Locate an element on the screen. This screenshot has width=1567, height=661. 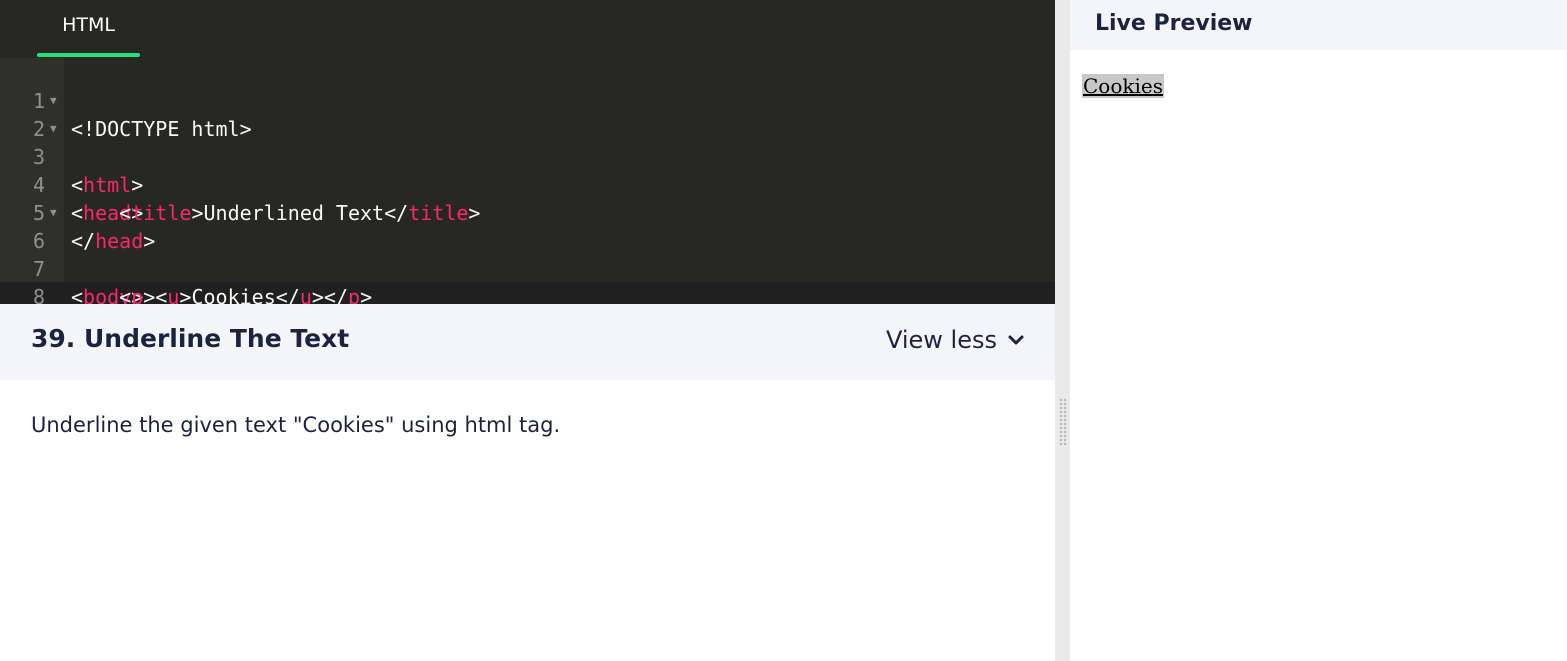
code-line-4: 4 <title>Underlined Text</title> is located at coordinates (527, 184).